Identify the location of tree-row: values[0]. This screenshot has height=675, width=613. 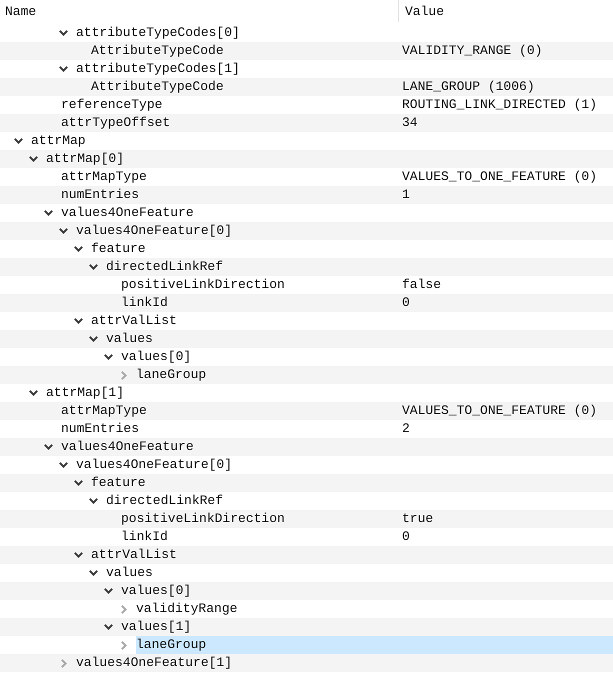
(306, 591).